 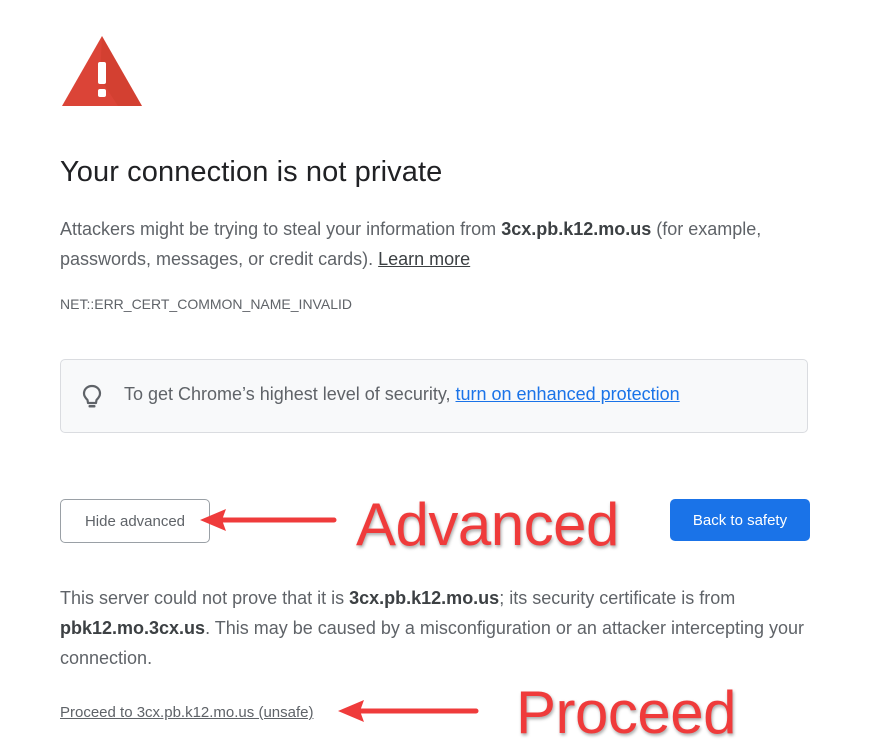 What do you see at coordinates (568, 394) in the screenshot?
I see `enhanced-protection-link: turn on enhanced protection` at bounding box center [568, 394].